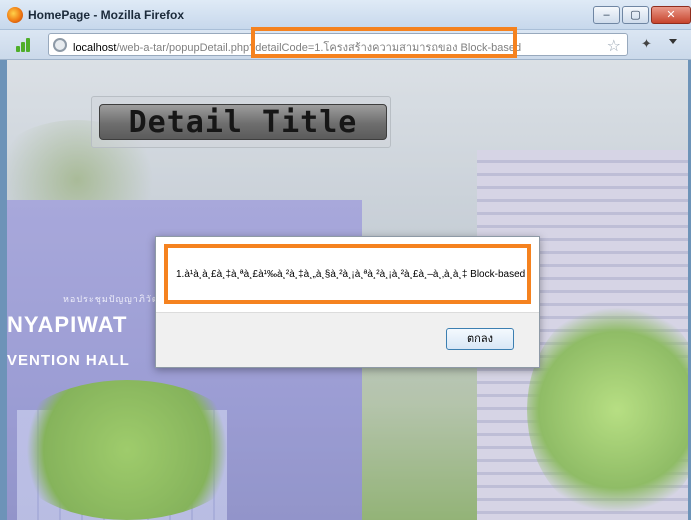 This screenshot has width=691, height=520. Describe the element at coordinates (186, 48) in the screenshot. I see `url-path: /web-a-tar/popupDetail.php?` at that location.